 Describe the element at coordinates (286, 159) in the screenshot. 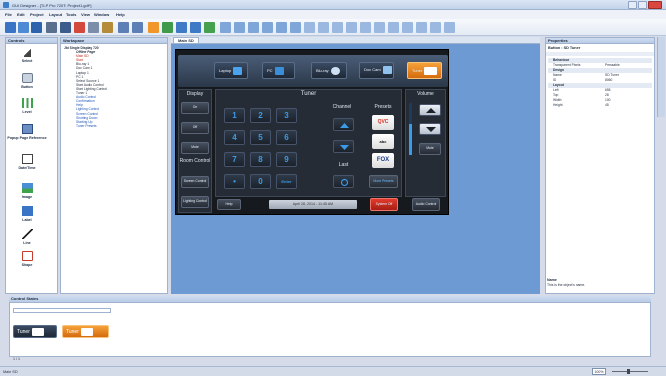

I see `keypad-9: 9` at that location.